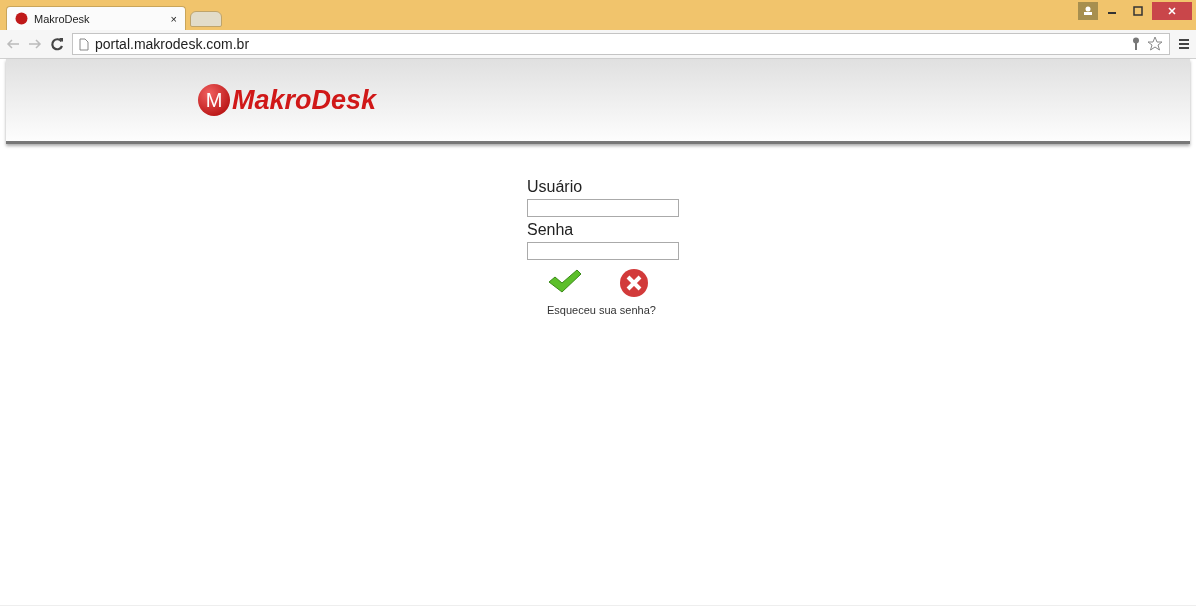  Describe the element at coordinates (555, 187) in the screenshot. I see `field-label: Usuário` at that location.